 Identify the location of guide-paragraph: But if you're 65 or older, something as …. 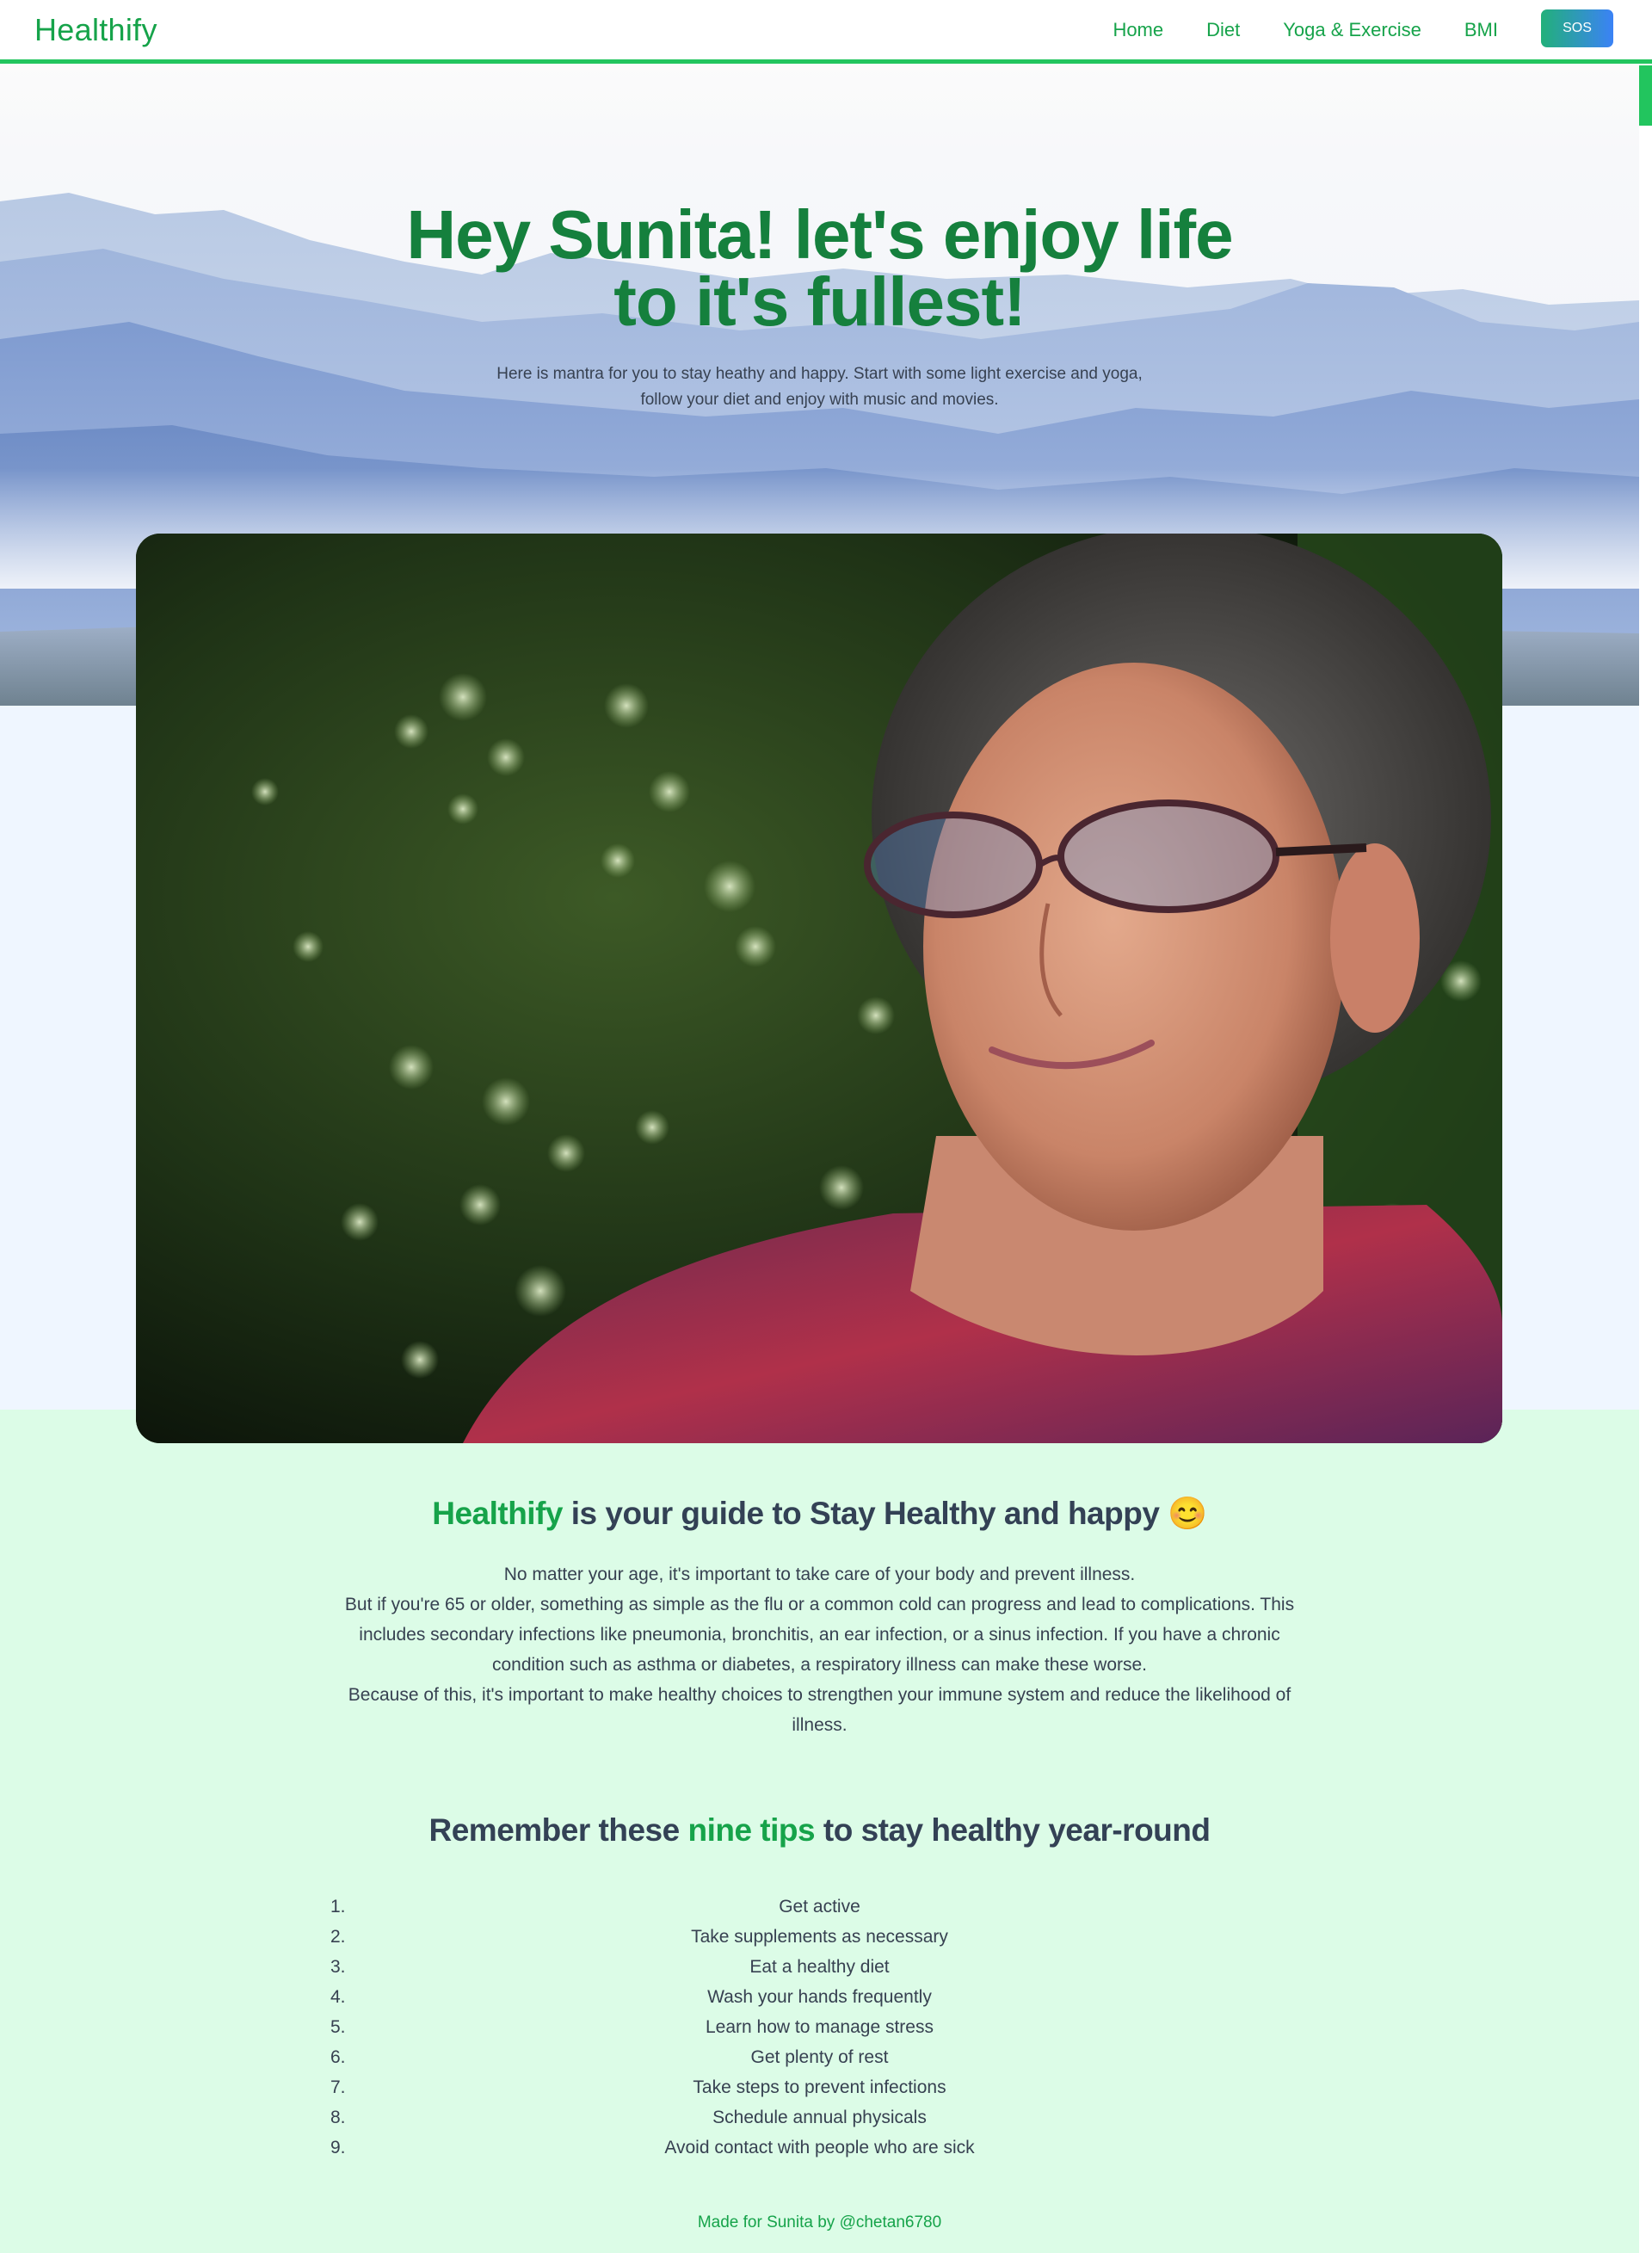
(819, 1635).